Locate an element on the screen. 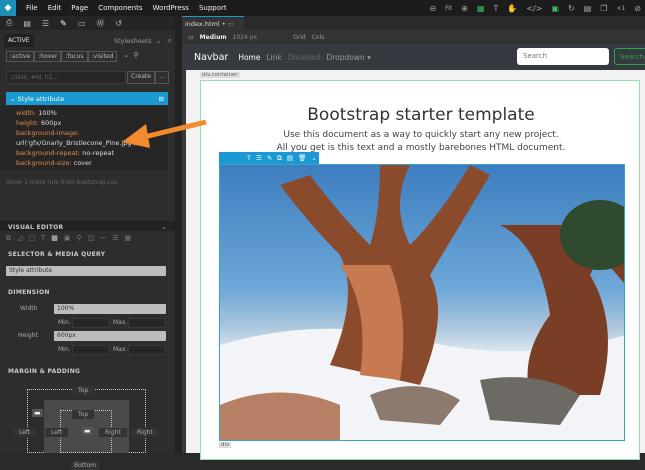 The width and height of the screenshot is (645, 470). arrow-head is located at coordinates (136, 136).